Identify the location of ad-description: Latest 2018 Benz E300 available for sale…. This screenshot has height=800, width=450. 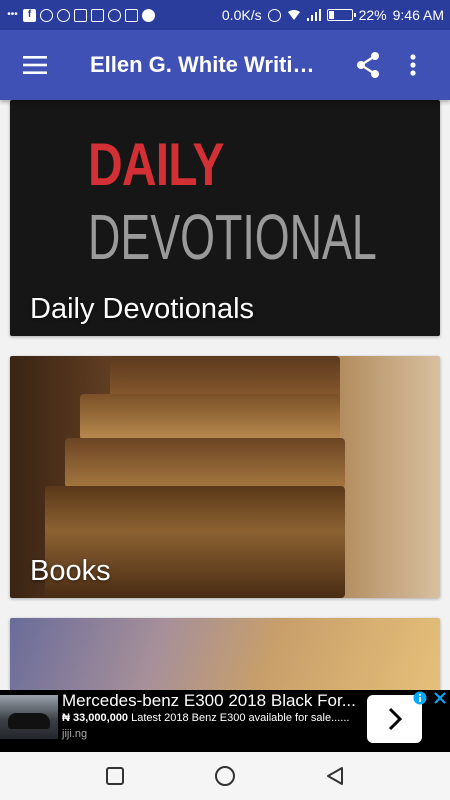
(240, 718).